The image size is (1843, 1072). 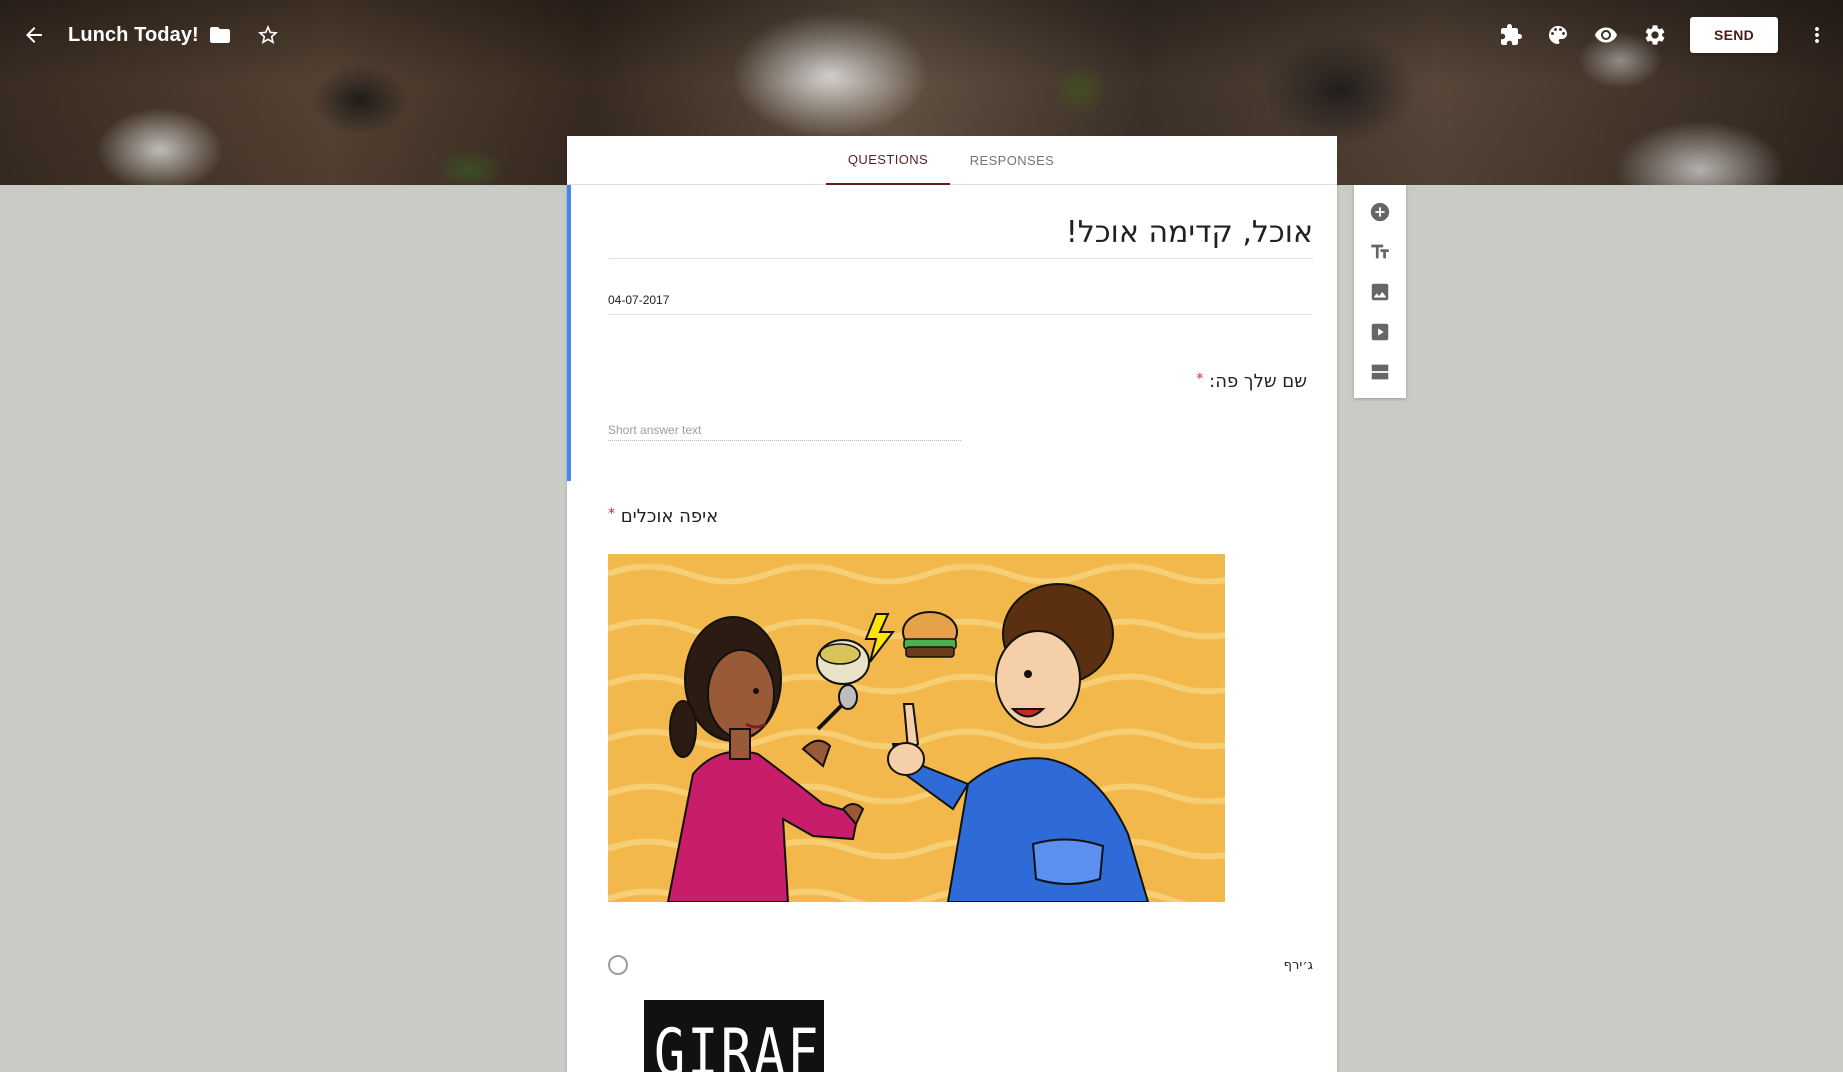 I want to click on form-title-field: אוכל, קדימה אוכל!, so click(x=961, y=237).